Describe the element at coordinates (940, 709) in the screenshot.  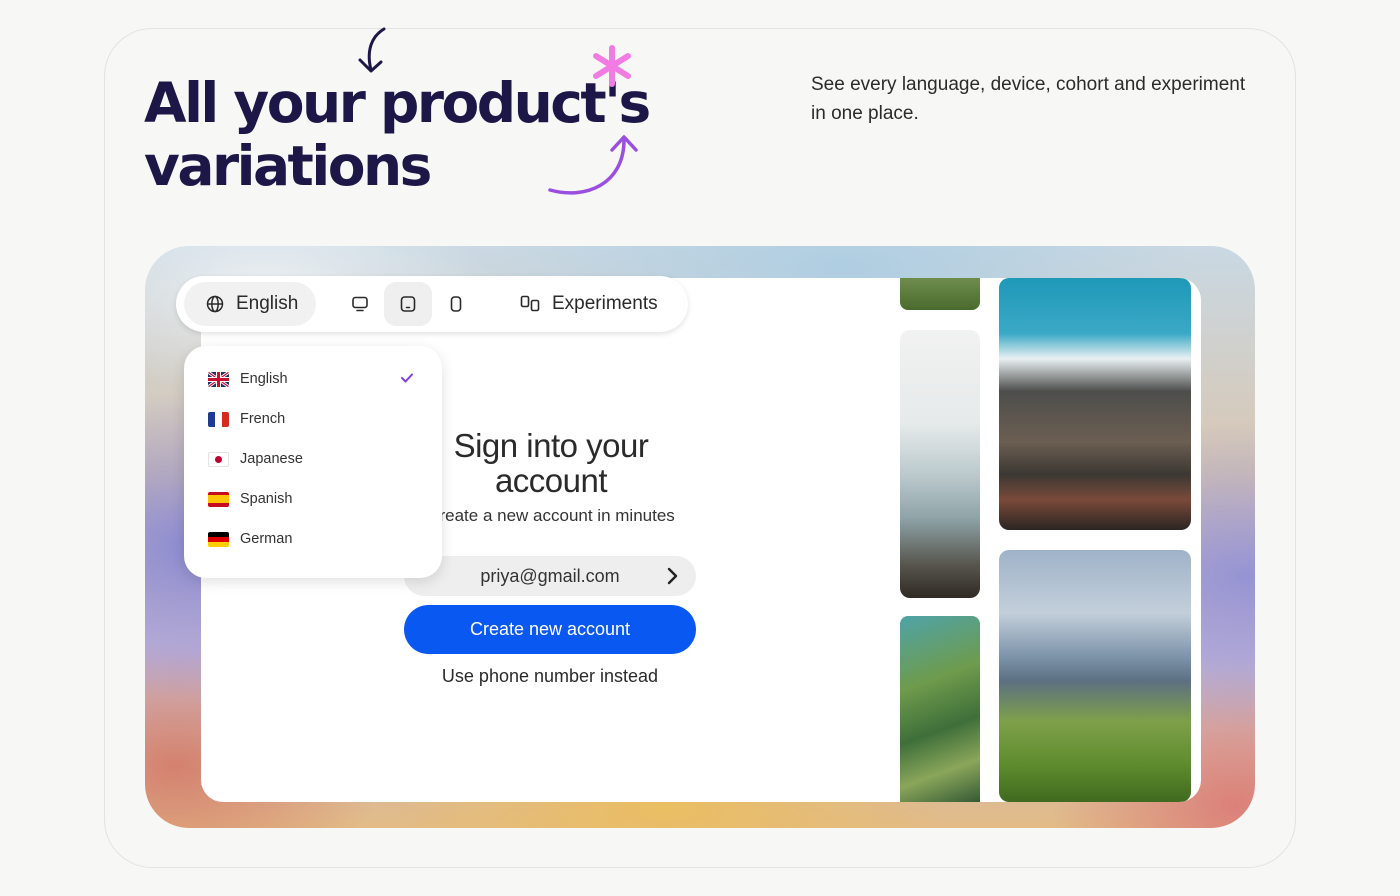
I see `green-ridges-photo` at that location.